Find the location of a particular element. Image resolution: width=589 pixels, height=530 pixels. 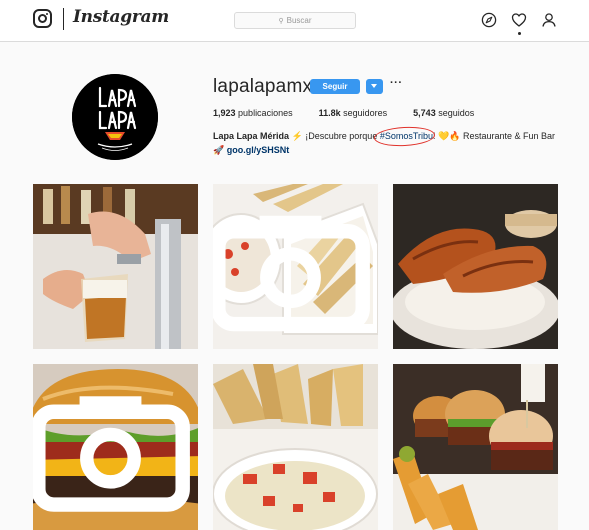

follow-button: Seguir is located at coordinates (335, 86).